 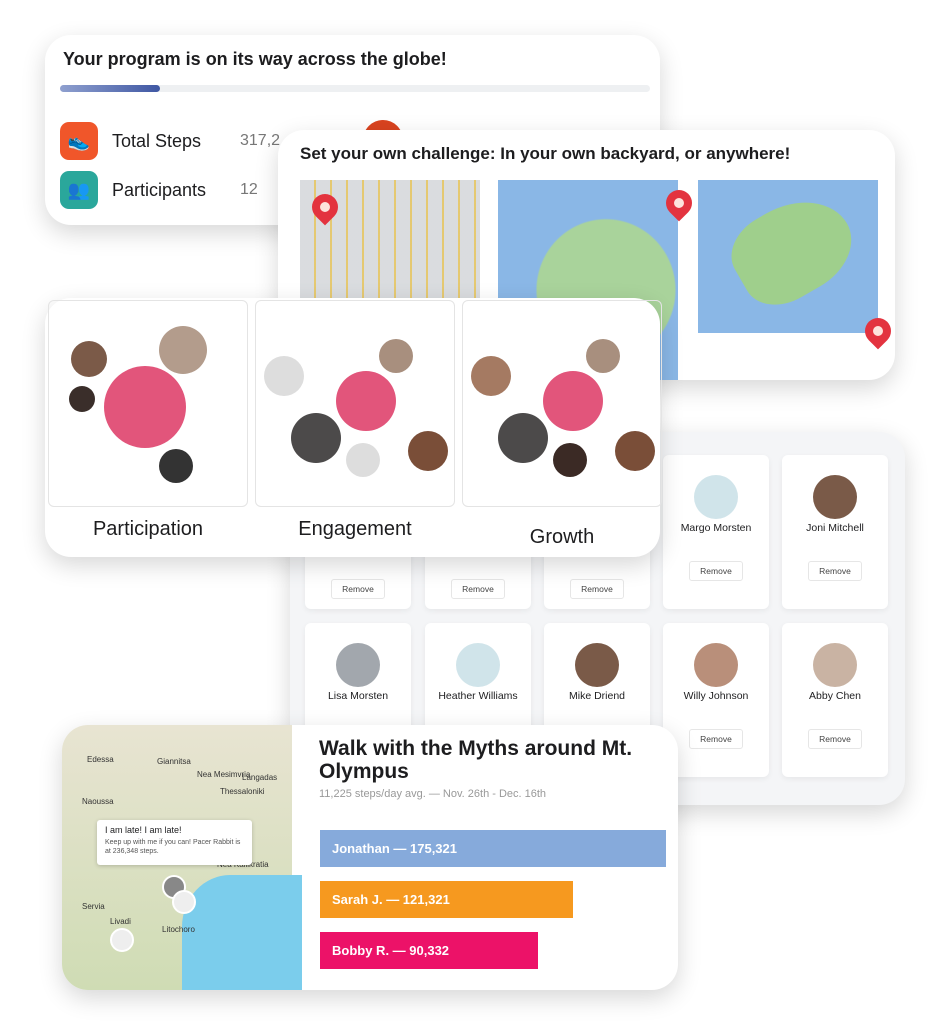 I want to click on stat-participants: 👥 Participants 12, so click(x=159, y=190).